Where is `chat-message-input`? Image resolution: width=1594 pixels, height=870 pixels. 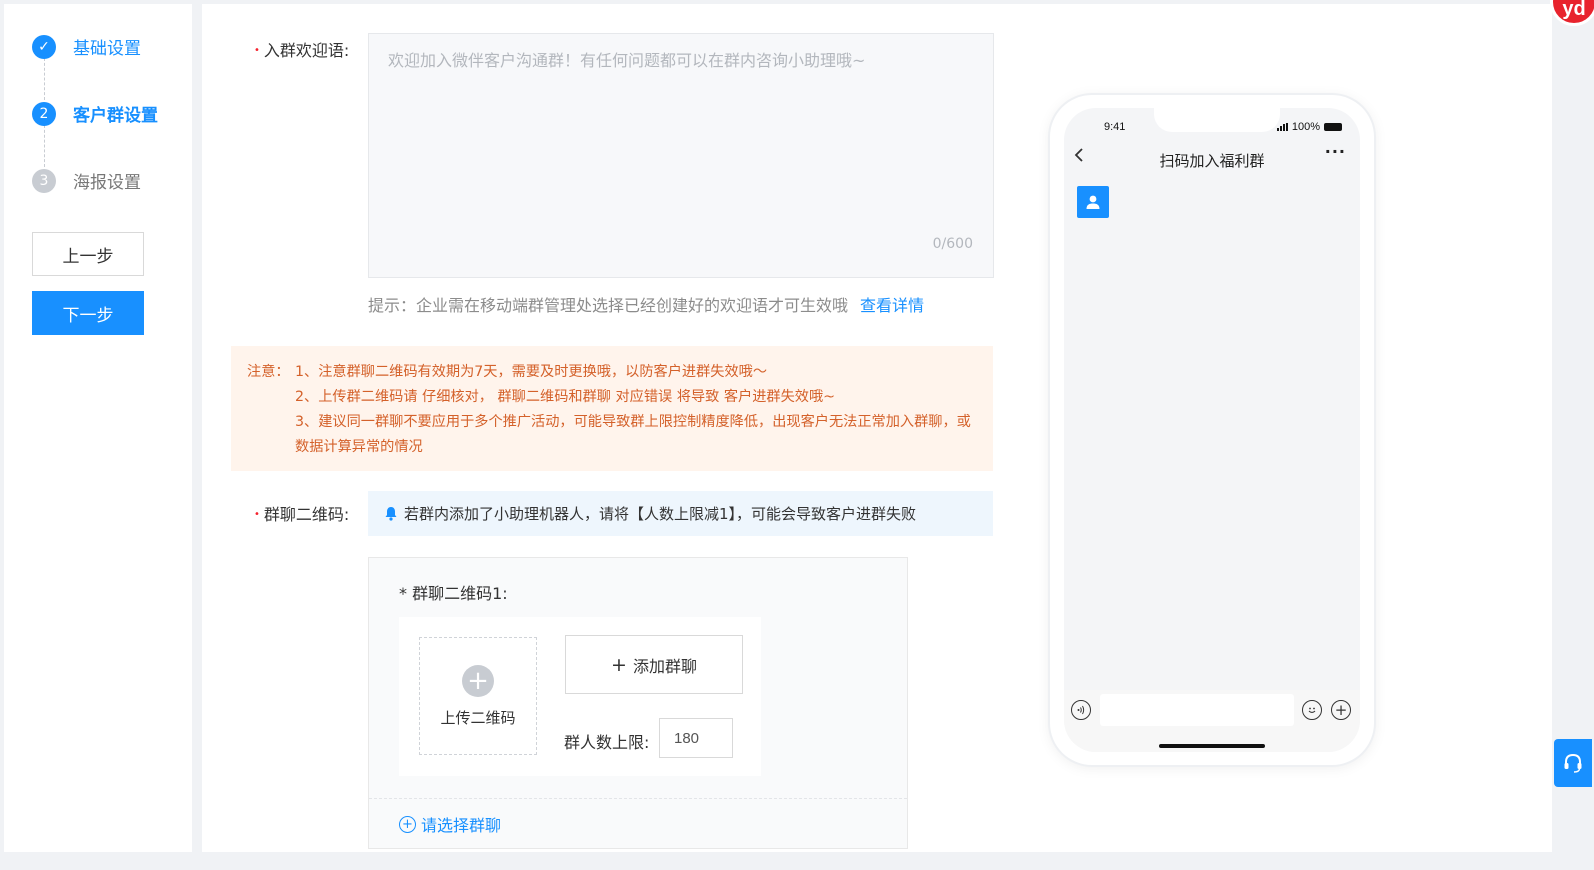 chat-message-input is located at coordinates (1197, 710).